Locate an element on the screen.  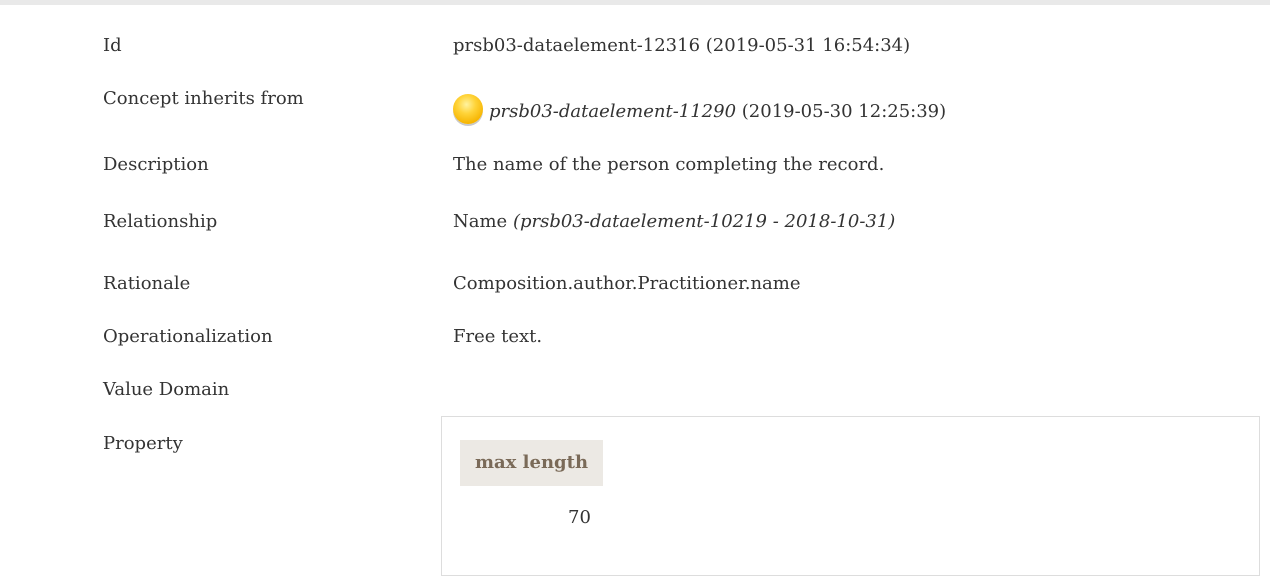
inherits-link: prsb03-dataelement-11290 is located at coordinates (612, 111).